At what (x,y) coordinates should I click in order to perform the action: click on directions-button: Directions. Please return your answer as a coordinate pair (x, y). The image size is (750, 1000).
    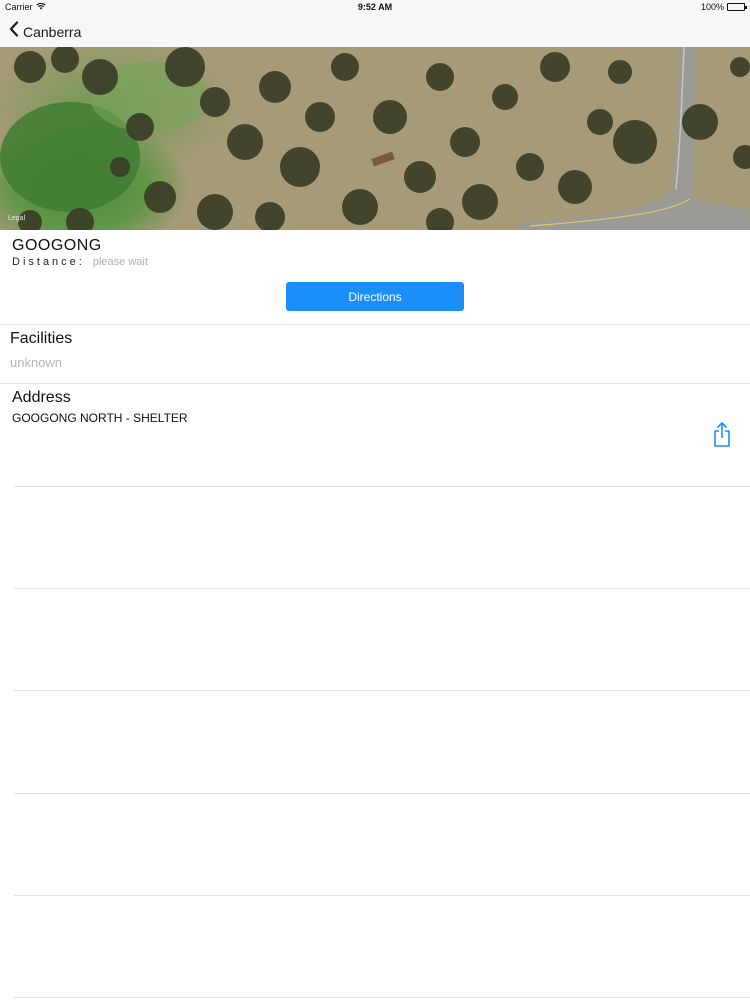
    Looking at the image, I should click on (375, 296).